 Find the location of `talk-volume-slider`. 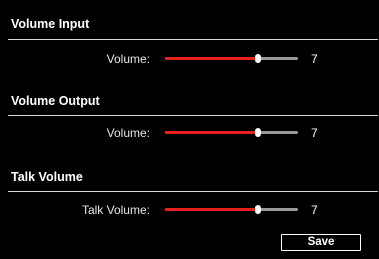

talk-volume-slider is located at coordinates (231, 210).